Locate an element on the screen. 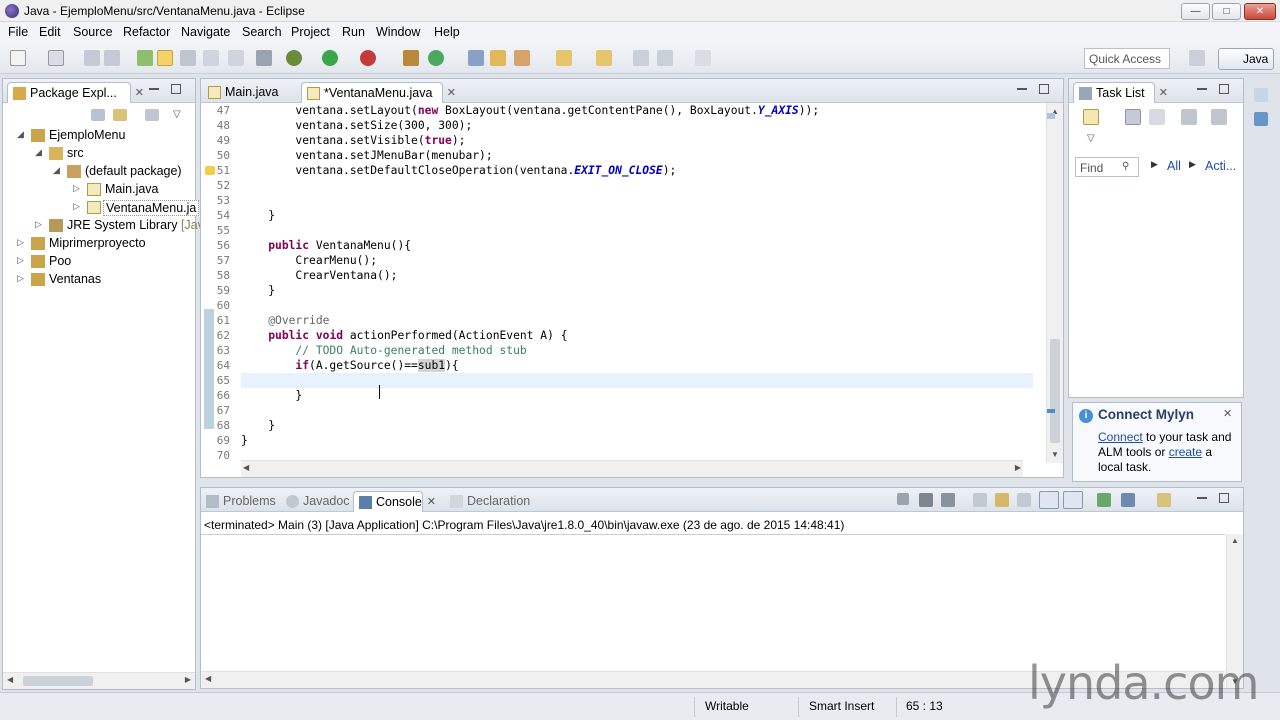 The image size is (1280, 720). toggle-breadcrumb-icon is located at coordinates (145, 58).